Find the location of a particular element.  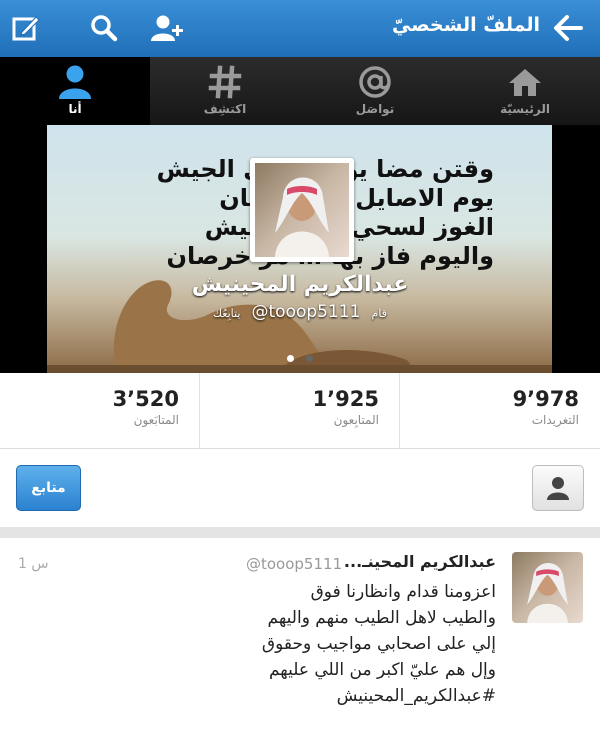

profile-handle: @tooop5111 is located at coordinates (306, 312).